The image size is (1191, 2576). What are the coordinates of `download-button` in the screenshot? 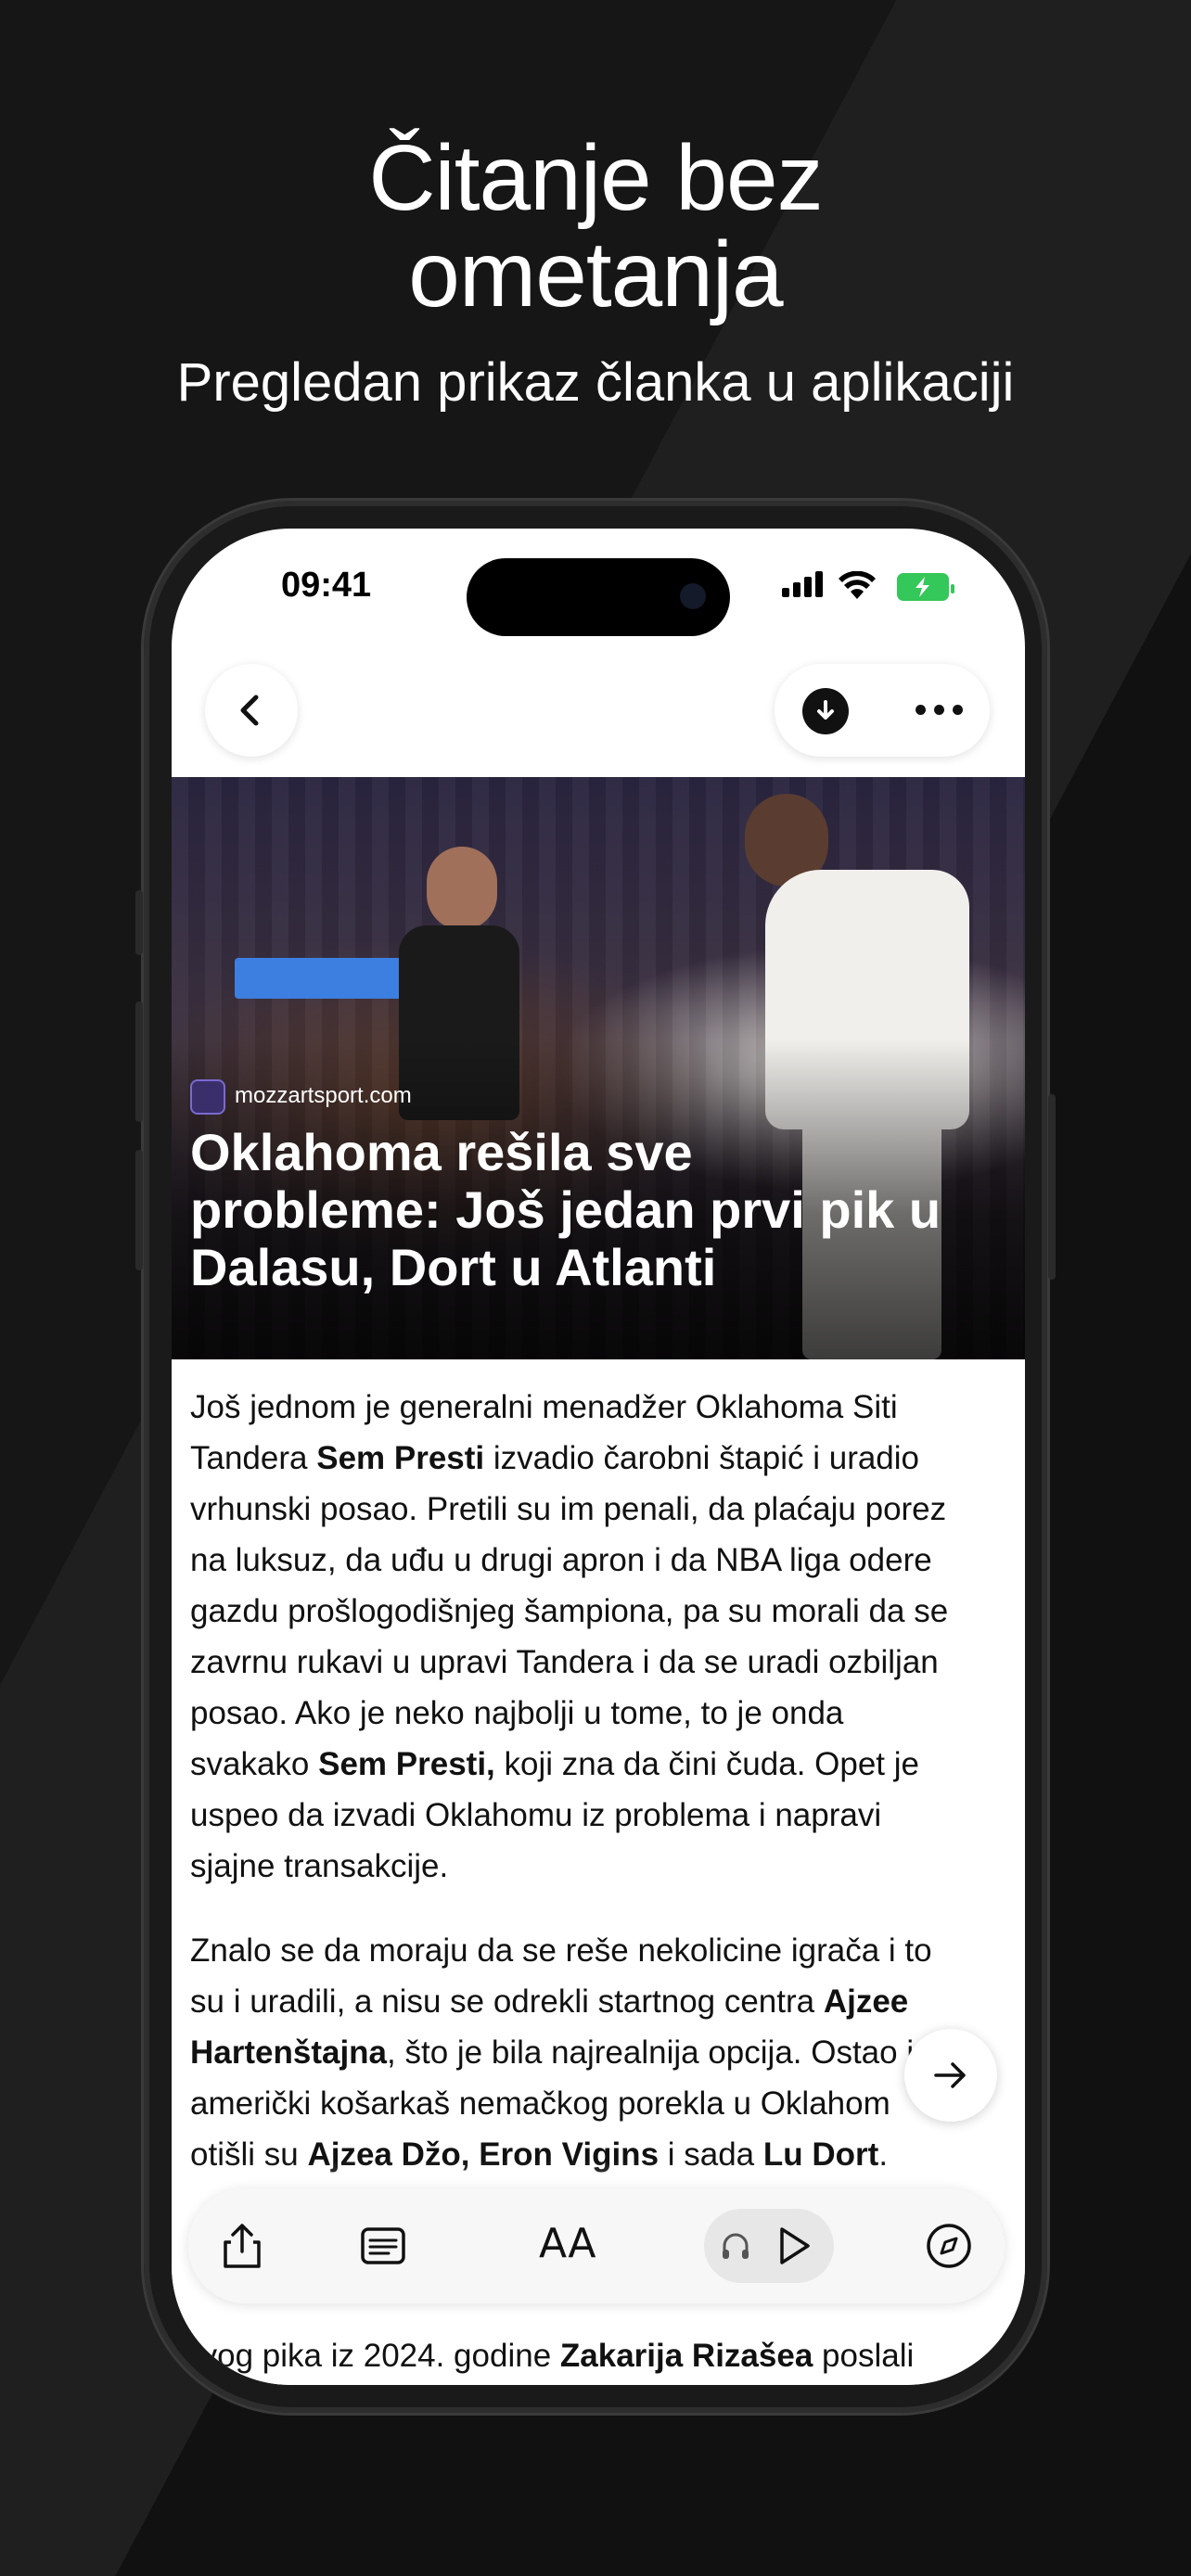 It's located at (825, 711).